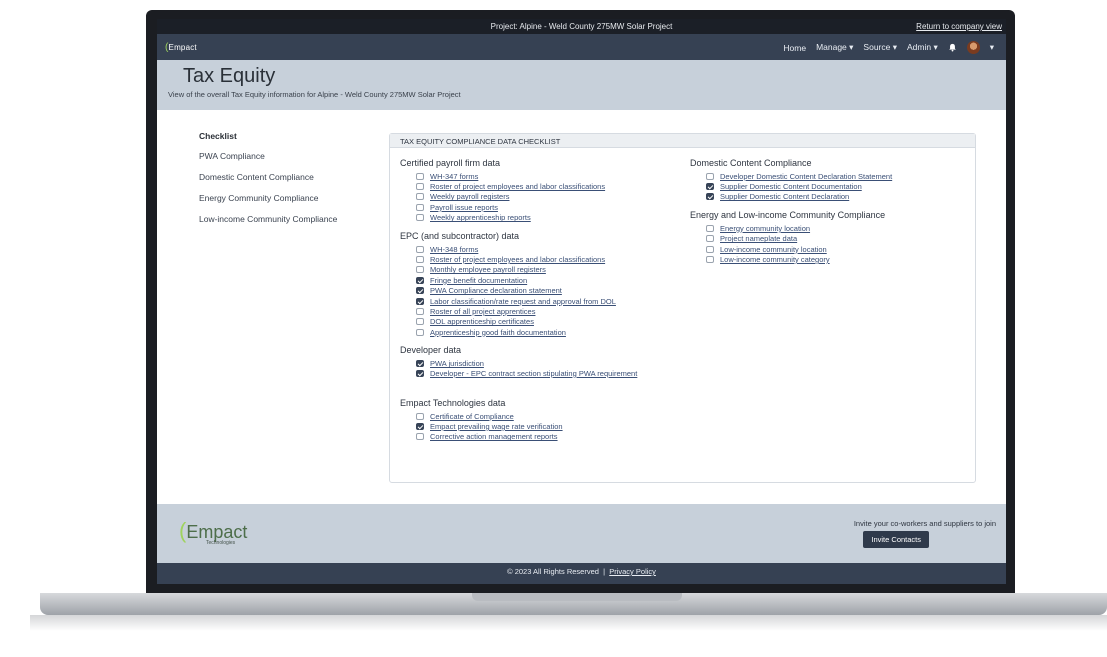 This screenshot has width=1107, height=657. Describe the element at coordinates (758, 238) in the screenshot. I see `checklist-link: Project nameplate data` at that location.